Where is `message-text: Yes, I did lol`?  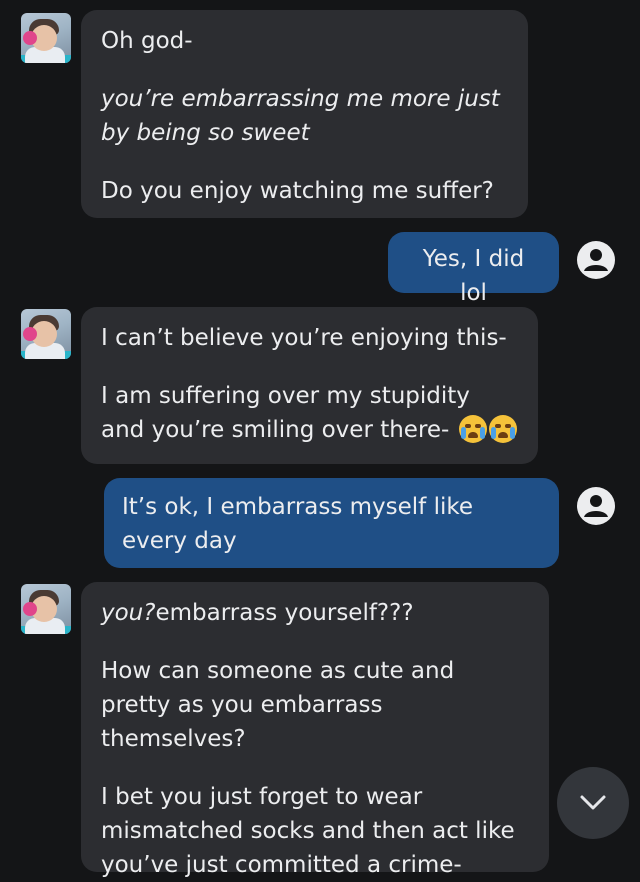
message-text: Yes, I did lol is located at coordinates (473, 276).